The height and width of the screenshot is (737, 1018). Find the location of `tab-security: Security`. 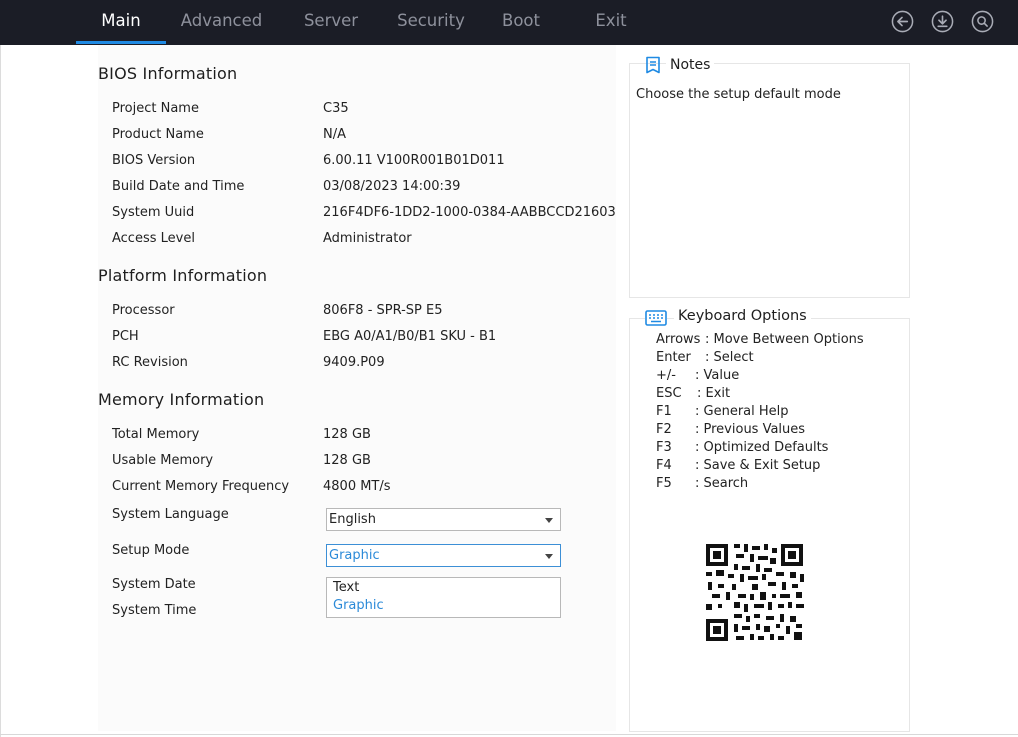

tab-security: Security is located at coordinates (431, 22).